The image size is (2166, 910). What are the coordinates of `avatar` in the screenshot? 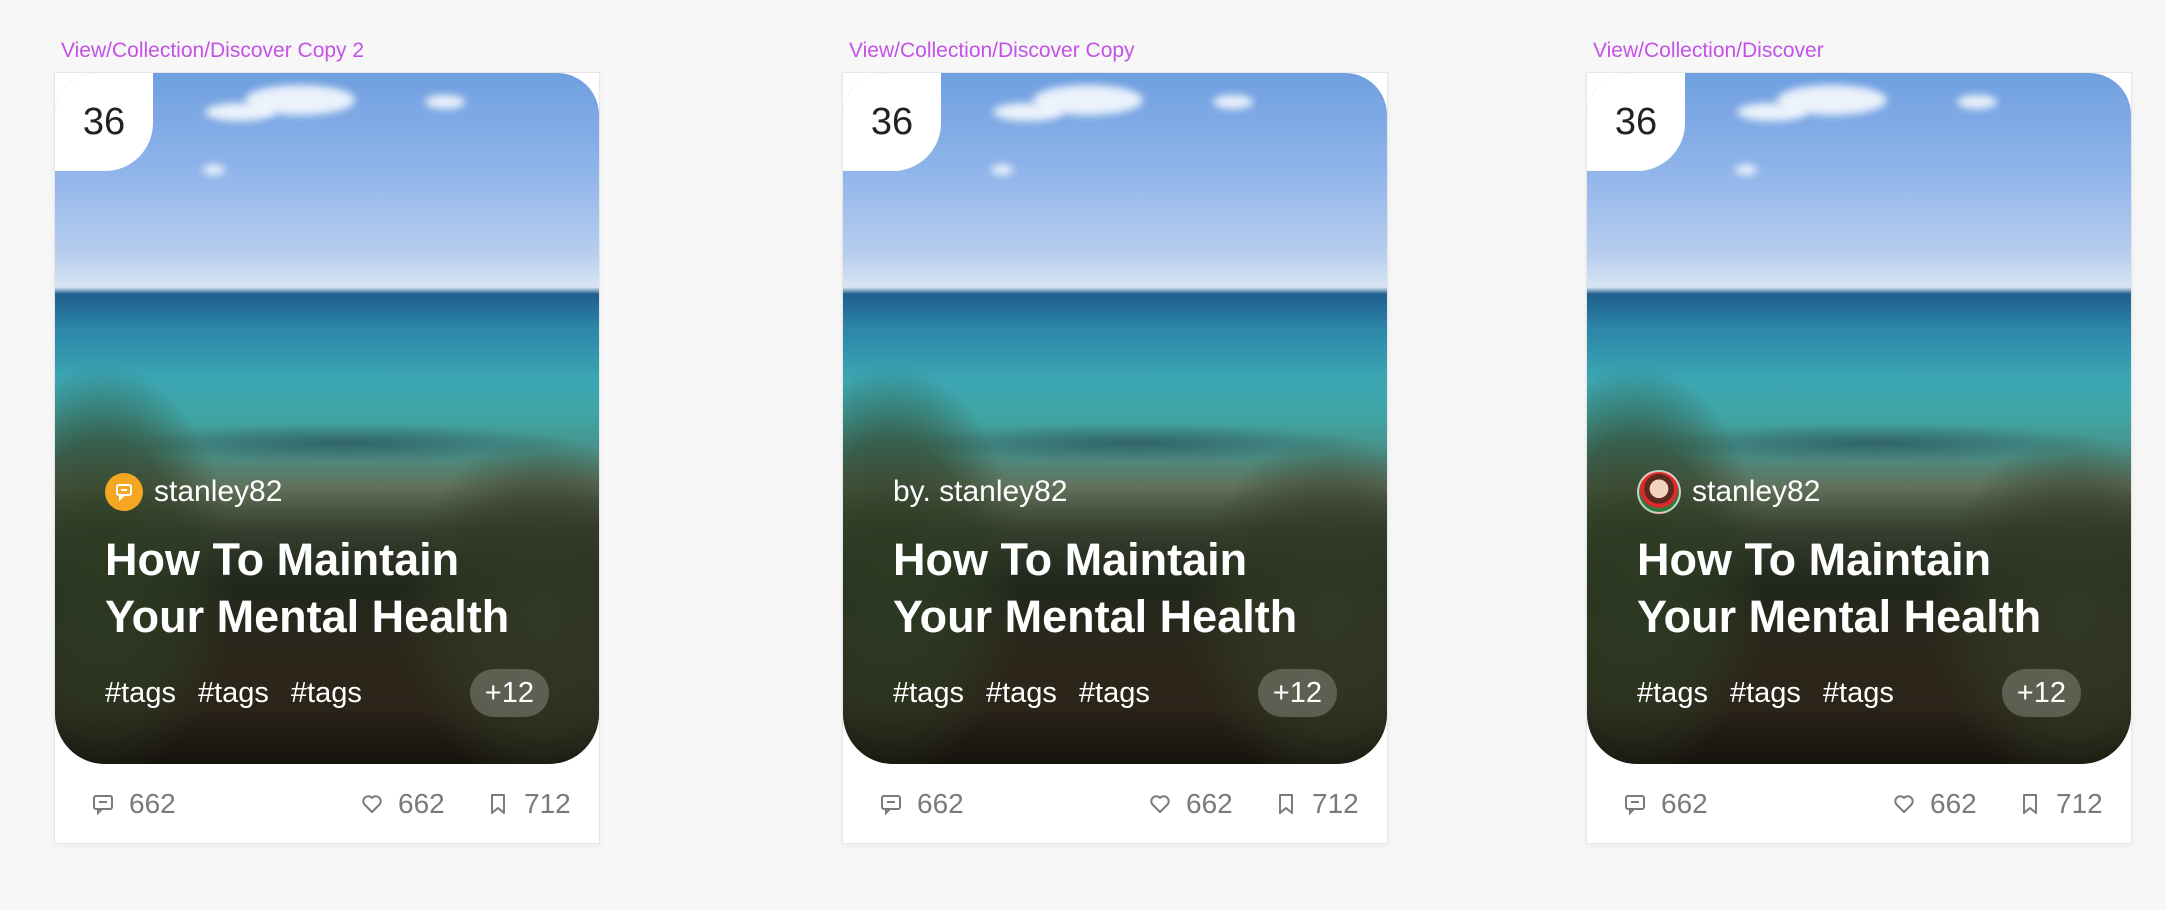 It's located at (1659, 492).